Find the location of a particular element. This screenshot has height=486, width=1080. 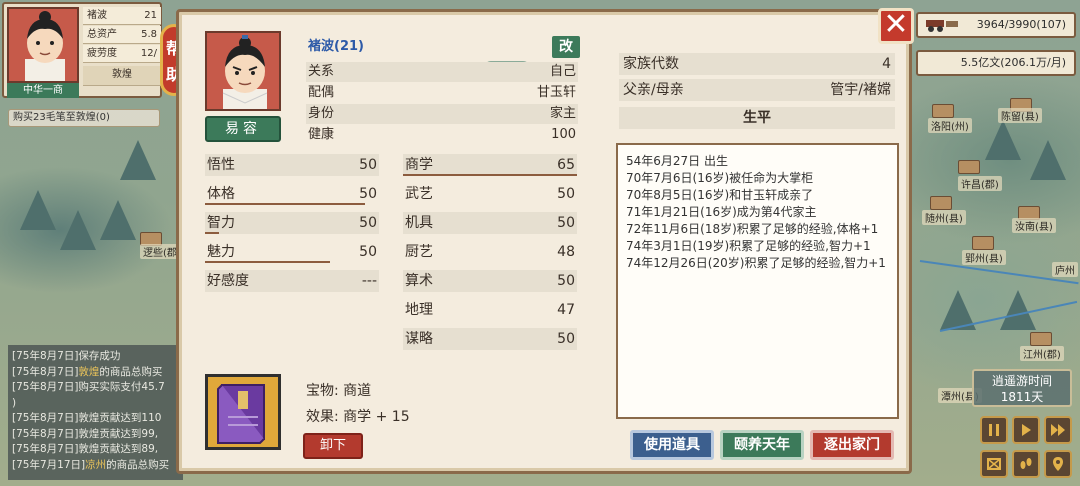

skill-exp-bar is located at coordinates (490, 175).